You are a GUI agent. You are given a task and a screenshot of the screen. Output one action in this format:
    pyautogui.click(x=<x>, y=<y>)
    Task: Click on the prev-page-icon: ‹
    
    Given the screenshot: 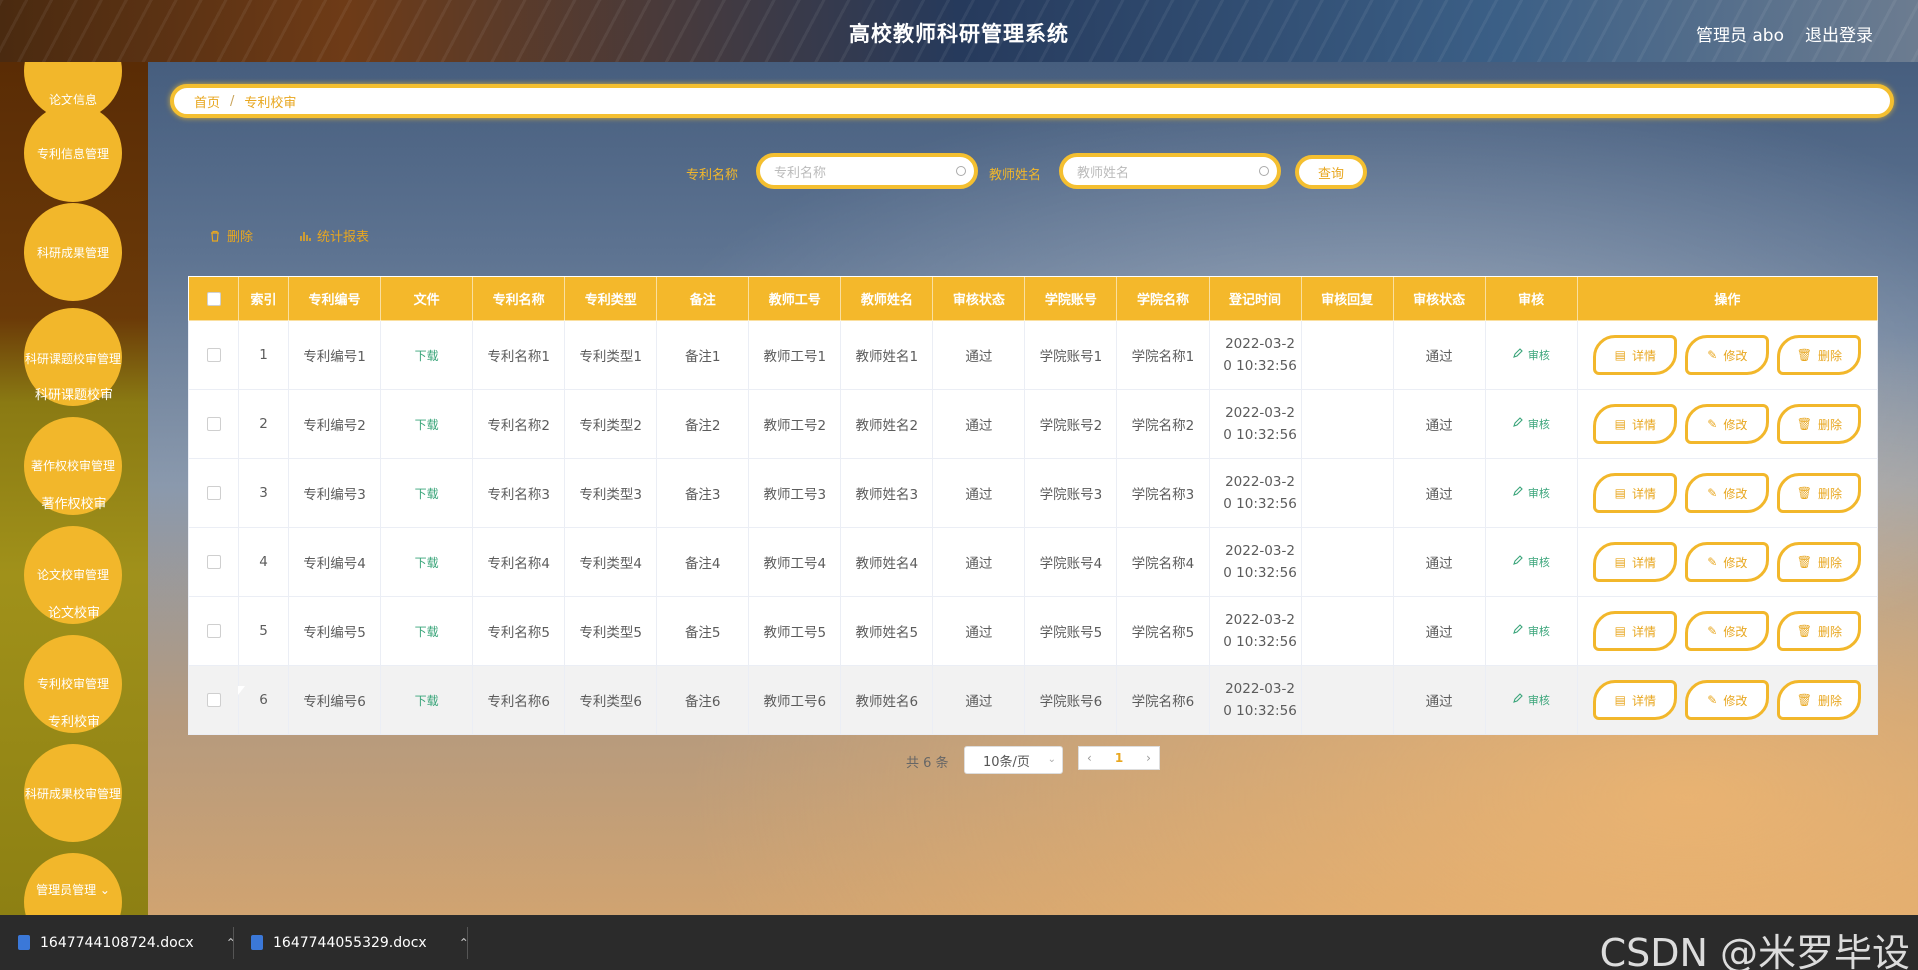 What is the action you would take?
    pyautogui.click(x=1089, y=758)
    